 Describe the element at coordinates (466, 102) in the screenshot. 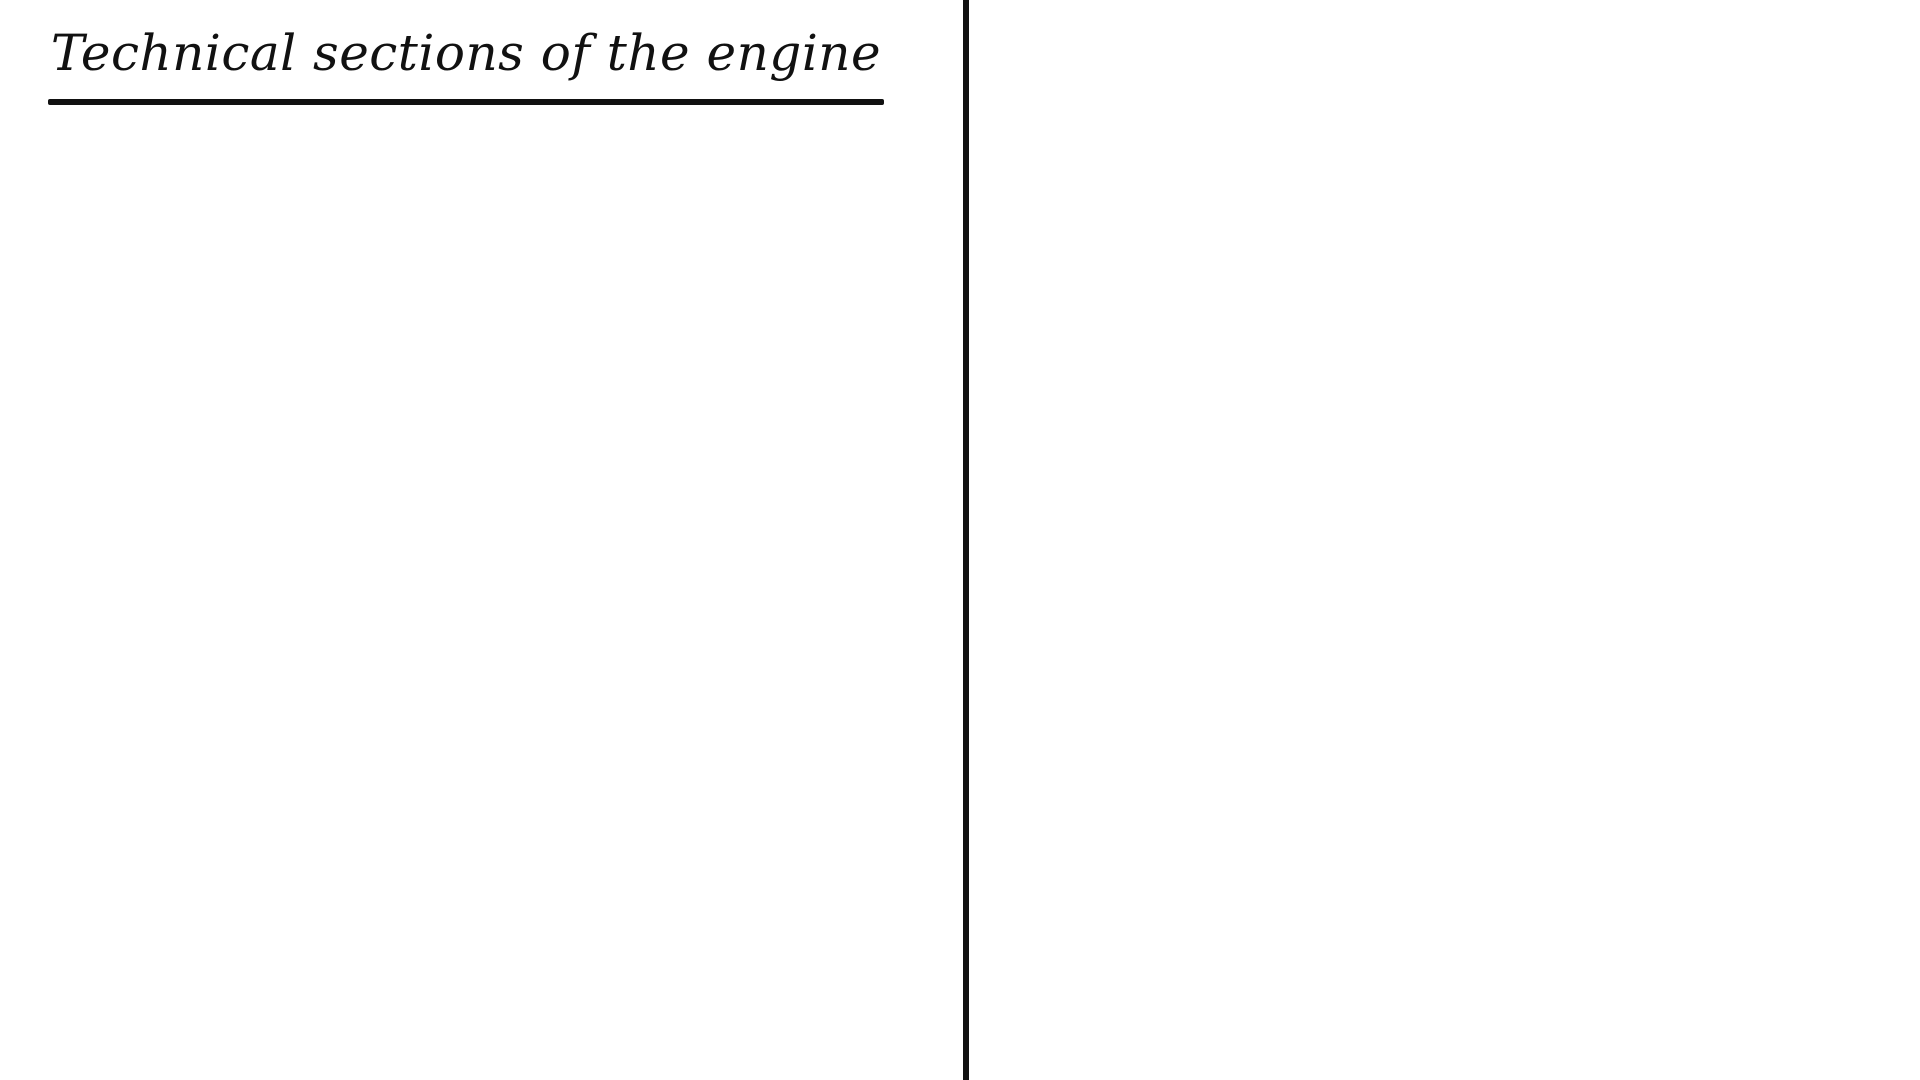

I see `title-underline` at that location.